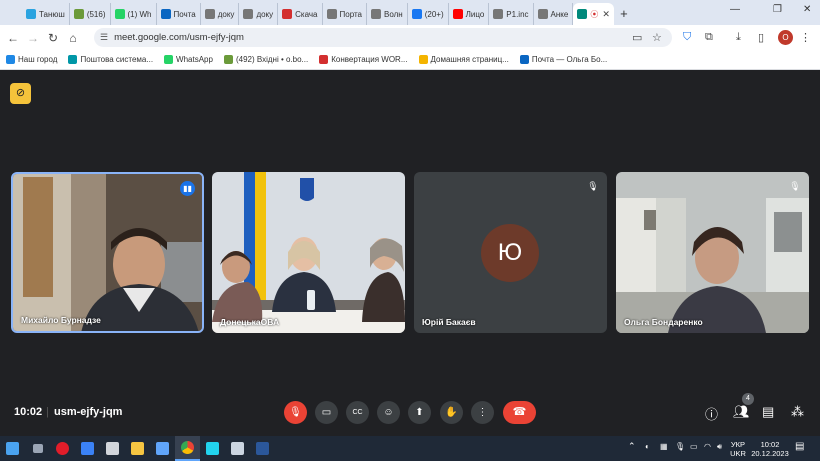 The width and height of the screenshot is (820, 461). I want to click on more-vert-icon: ⋮, so click(482, 412).